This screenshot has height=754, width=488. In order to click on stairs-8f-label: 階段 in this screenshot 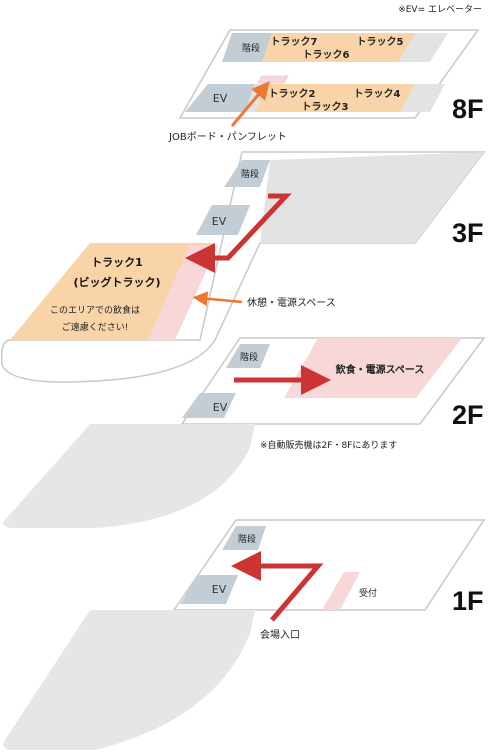, I will do `click(251, 48)`.